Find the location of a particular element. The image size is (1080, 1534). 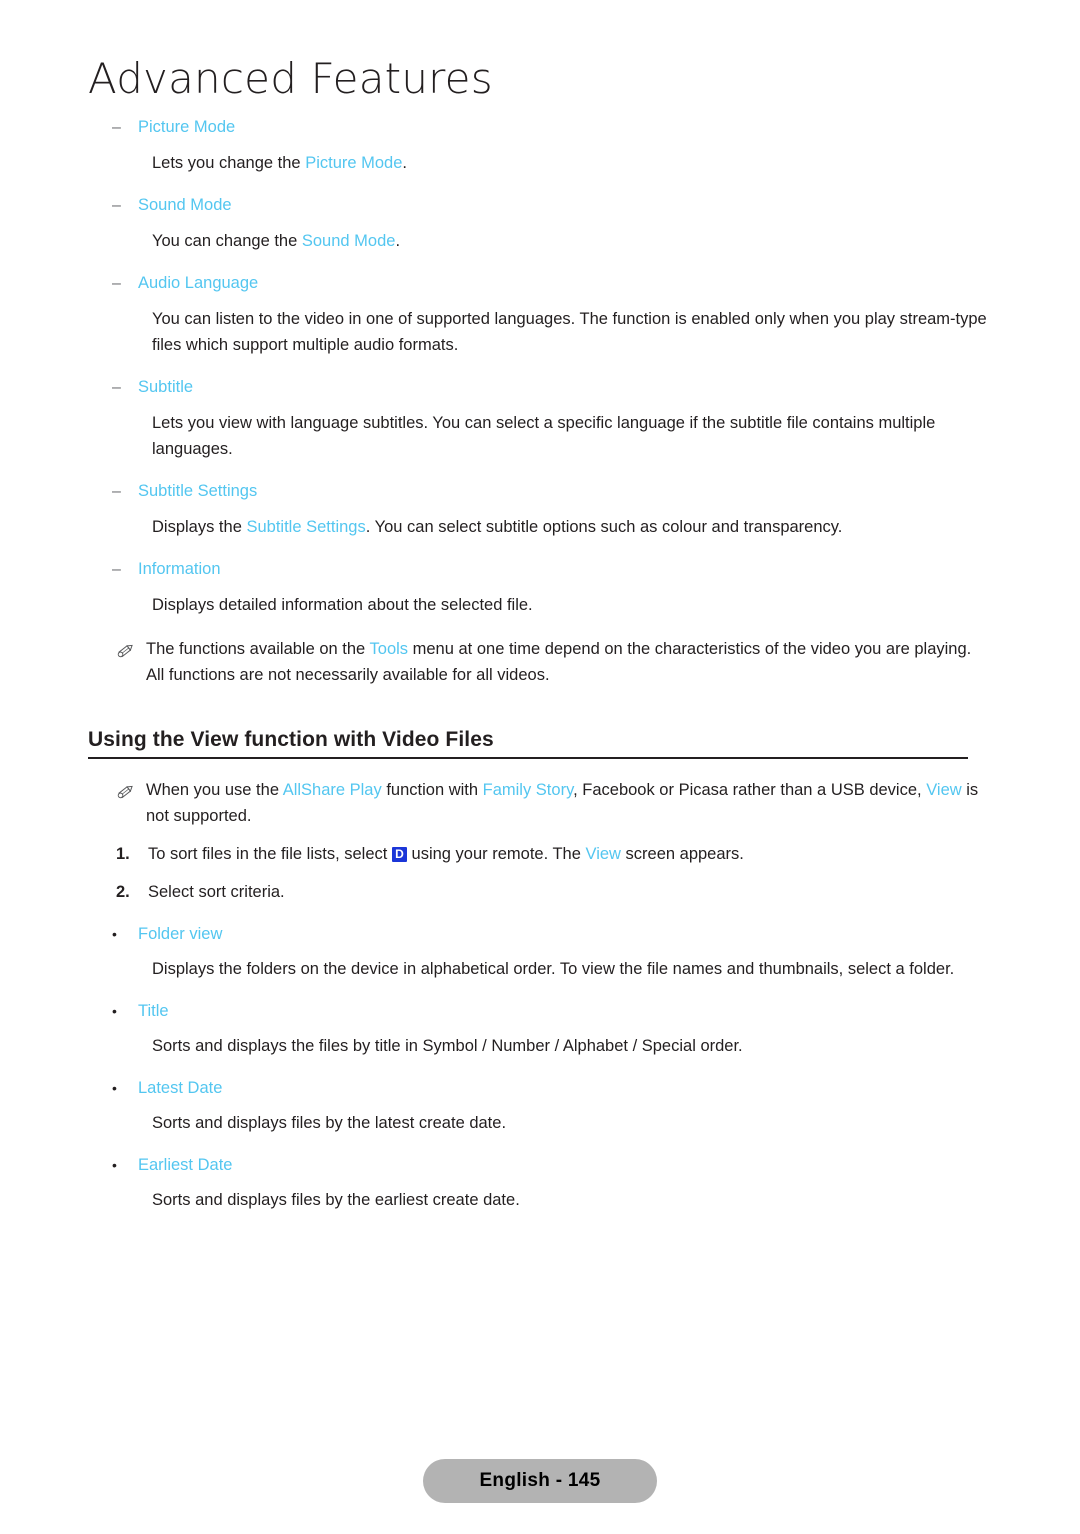

option-body-picture-mode: Lets you change the Picture Mode. is located at coordinates (538, 163).